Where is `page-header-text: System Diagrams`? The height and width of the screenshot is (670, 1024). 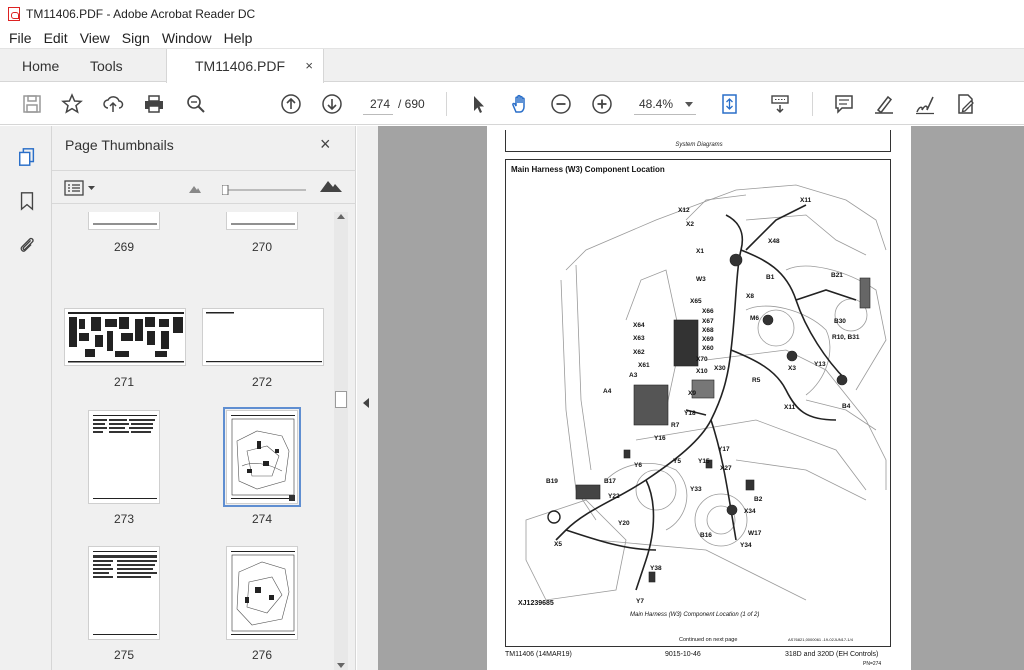 page-header-text: System Diagrams is located at coordinates (699, 145).